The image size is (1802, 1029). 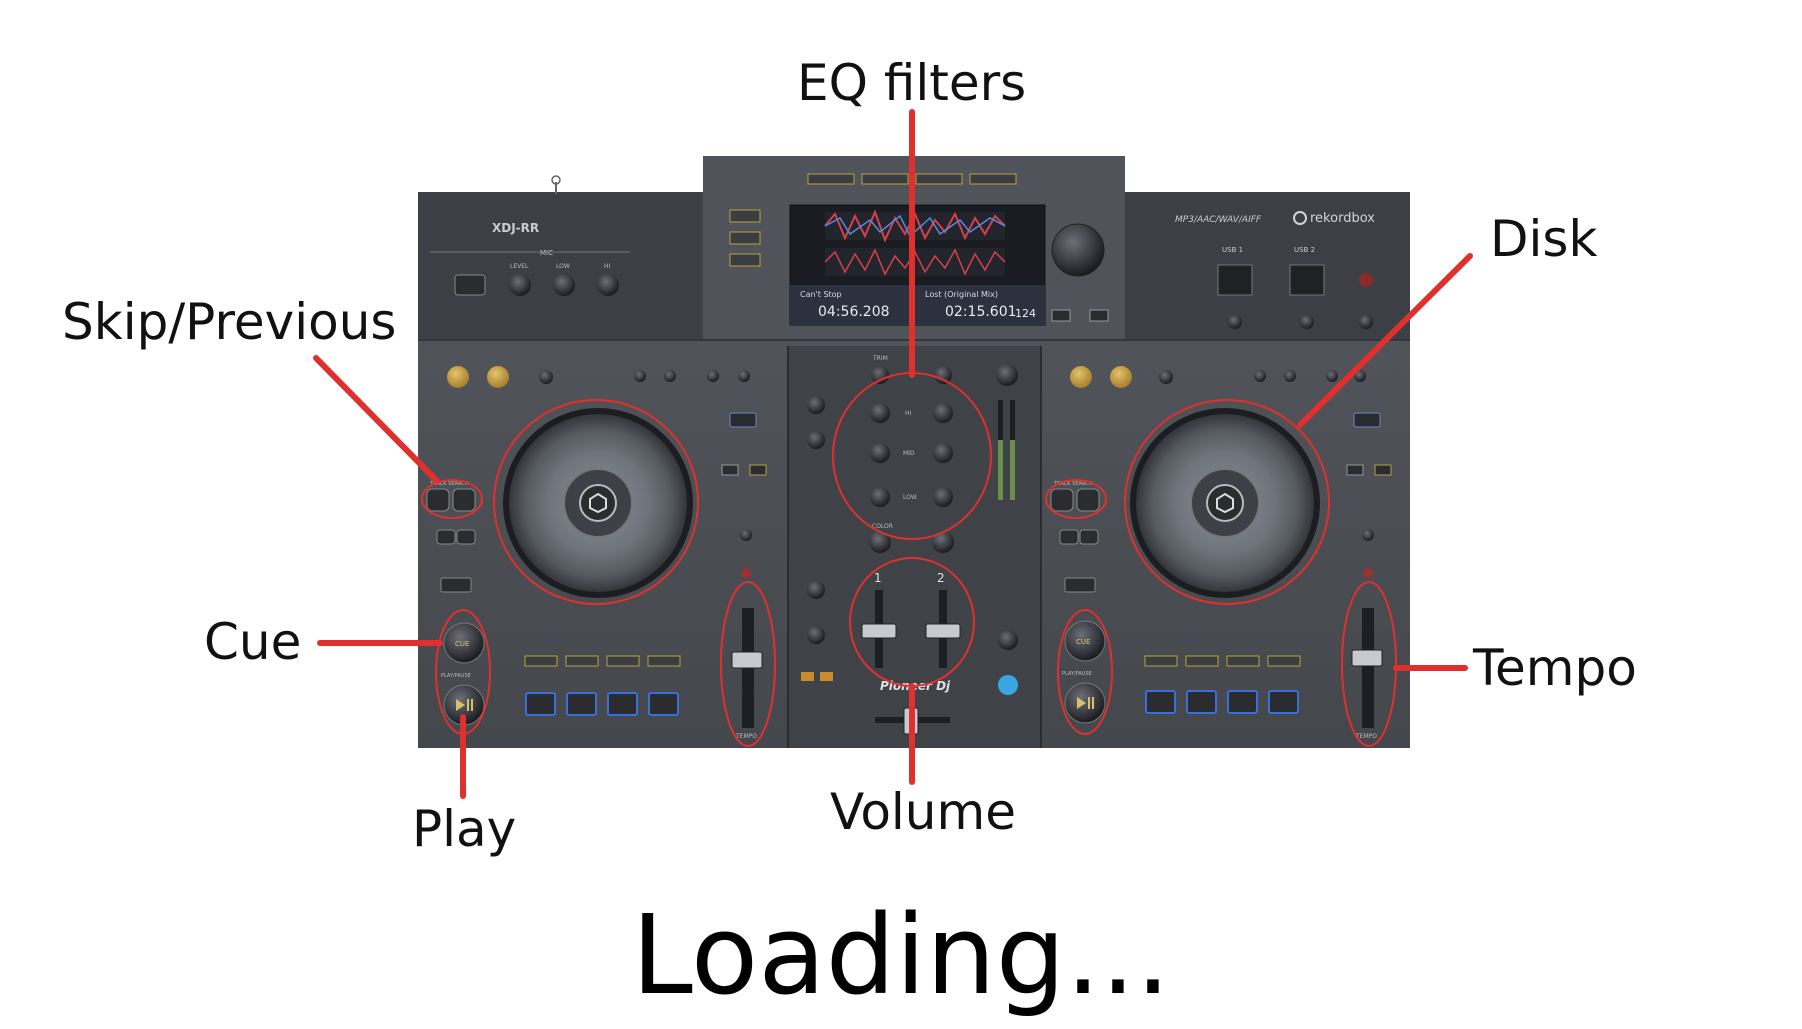 I want to click on track-mark-button, so click(x=1366, y=322).